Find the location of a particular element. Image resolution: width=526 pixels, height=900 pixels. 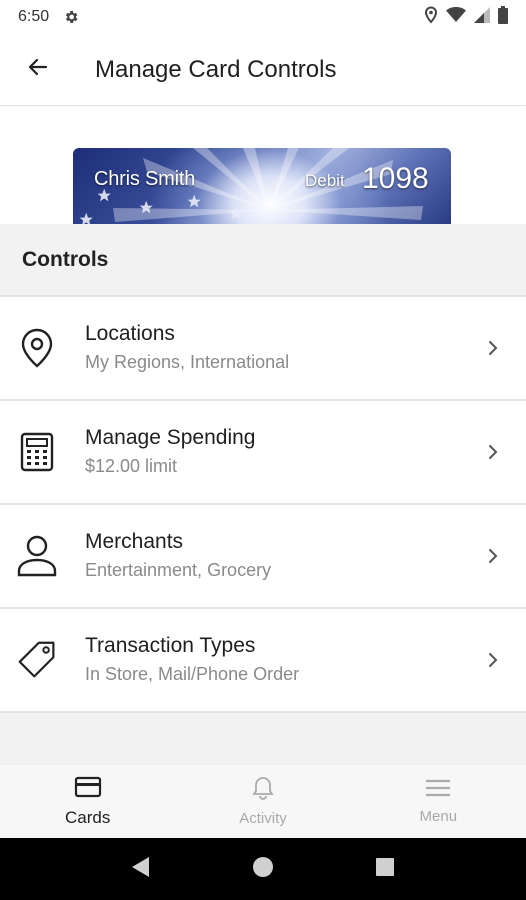

card-icon is located at coordinates (88, 789).